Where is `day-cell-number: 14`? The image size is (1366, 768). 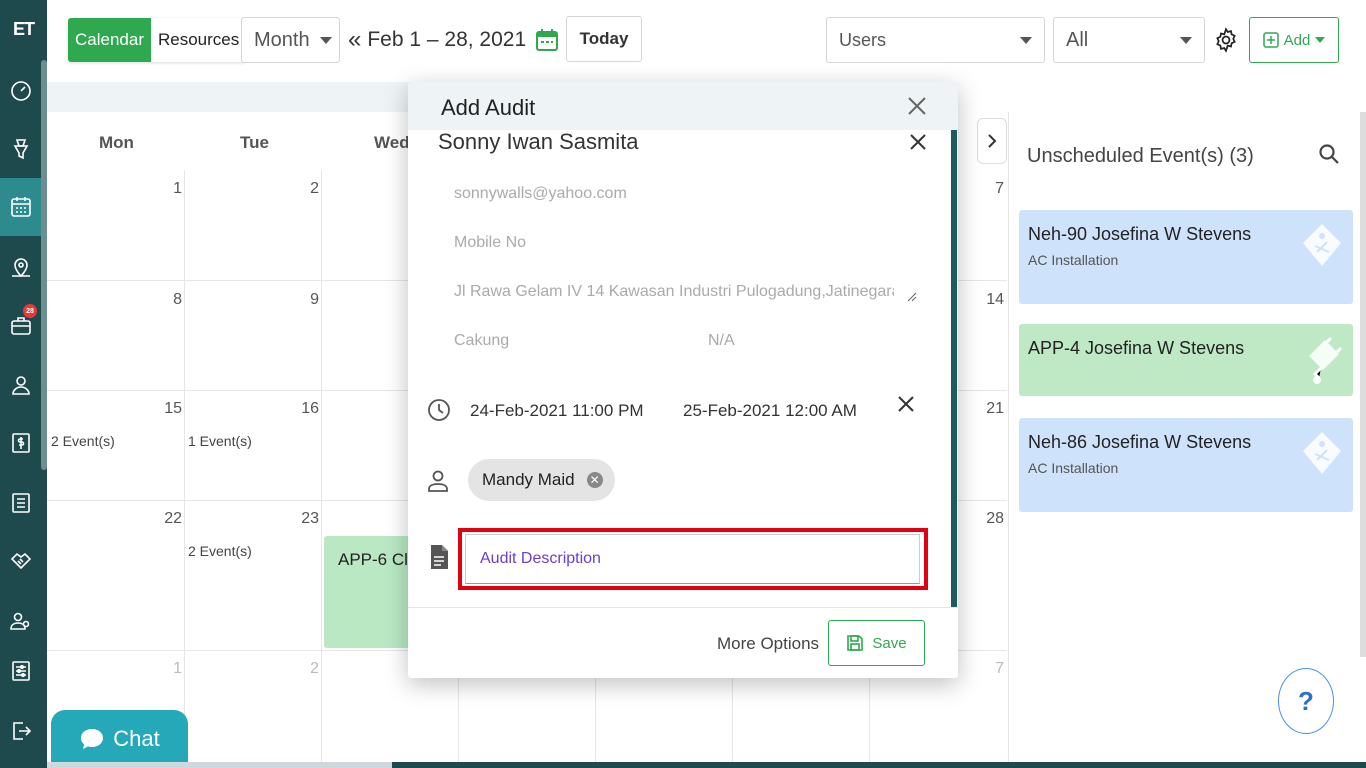
day-cell-number: 14 is located at coordinates (984, 300).